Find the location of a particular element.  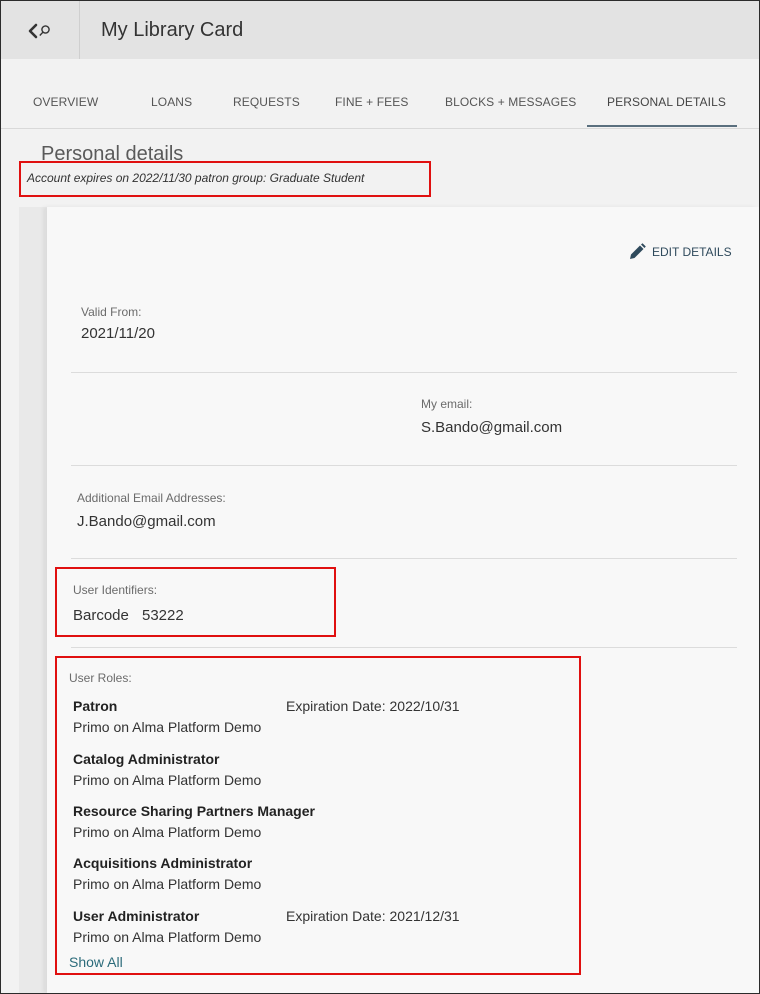

valid-from-label: Valid From: is located at coordinates (111, 312).